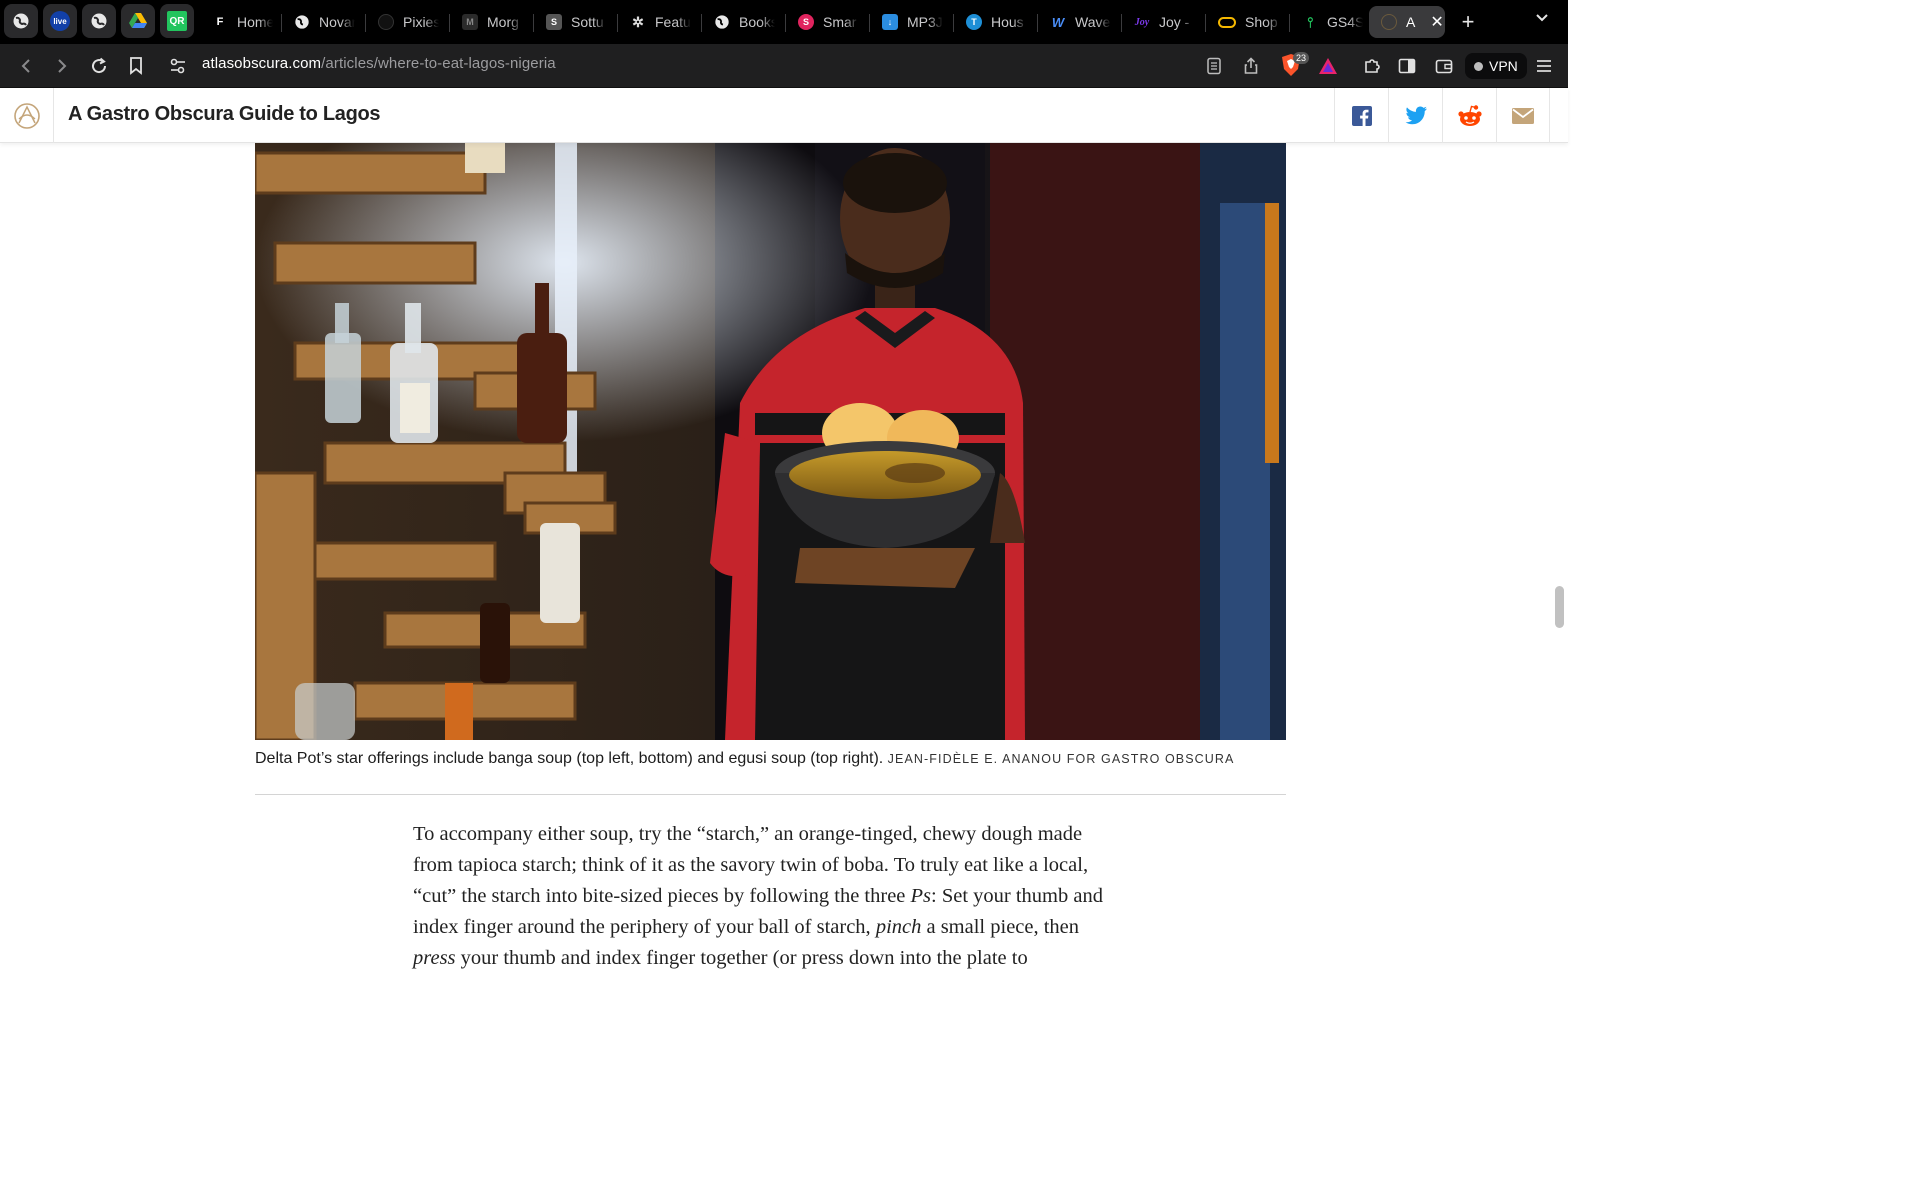  I want to click on pinned-tab-globe, so click(21, 21).